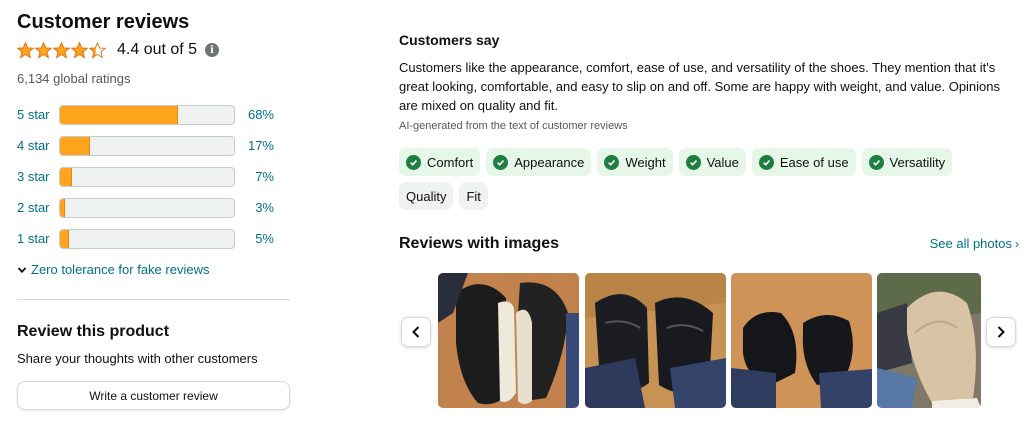  Describe the element at coordinates (549, 162) in the screenshot. I see `chip-label: Appearance` at that location.